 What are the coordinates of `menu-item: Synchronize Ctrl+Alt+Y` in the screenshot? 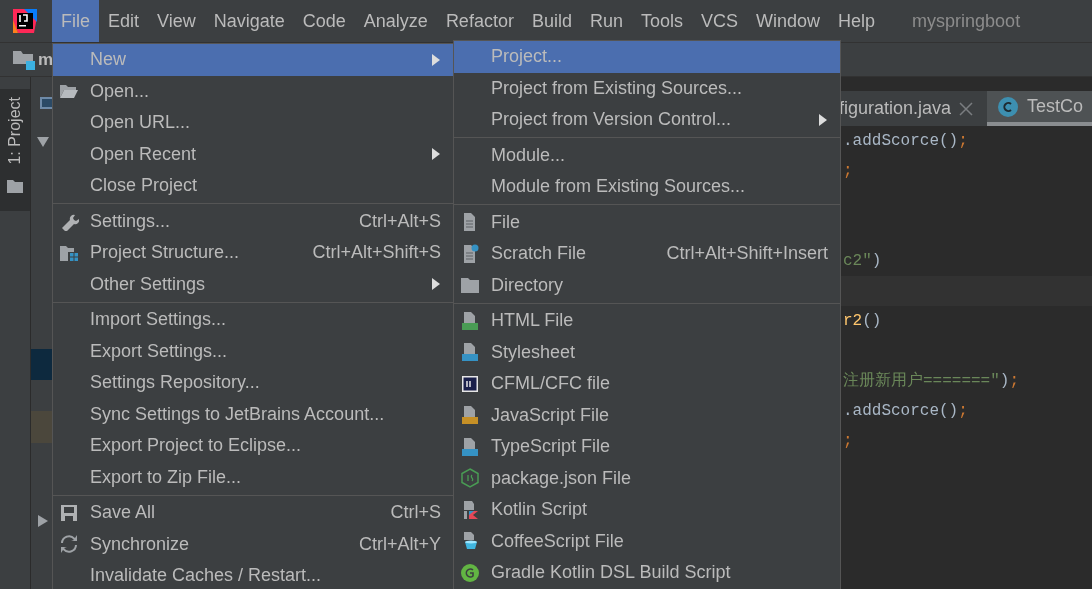 It's located at (253, 544).